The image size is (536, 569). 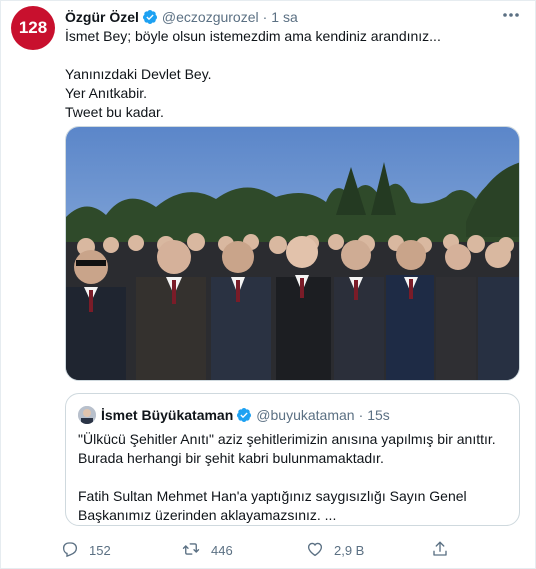 I want to click on reply-count: 152, so click(x=100, y=550).